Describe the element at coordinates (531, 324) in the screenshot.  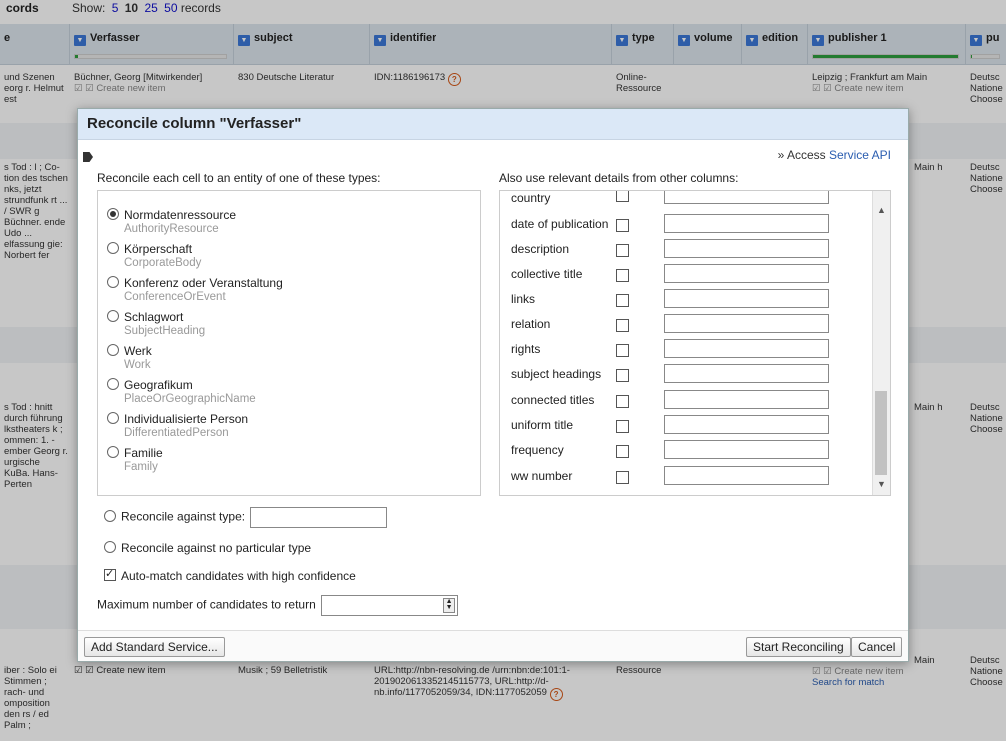
I see `column-detail-label: relation` at that location.